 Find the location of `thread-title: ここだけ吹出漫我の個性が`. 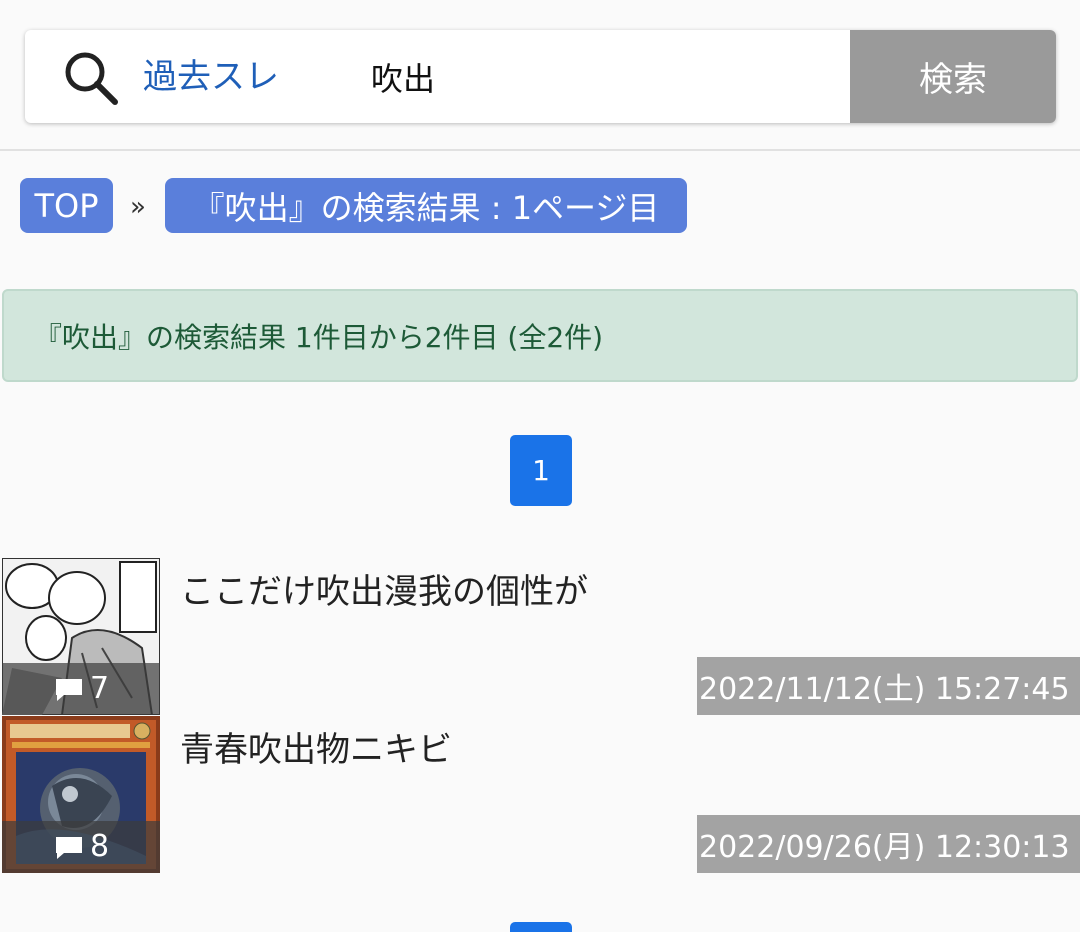

thread-title: ここだけ吹出漫我の個性が is located at coordinates (384, 592).